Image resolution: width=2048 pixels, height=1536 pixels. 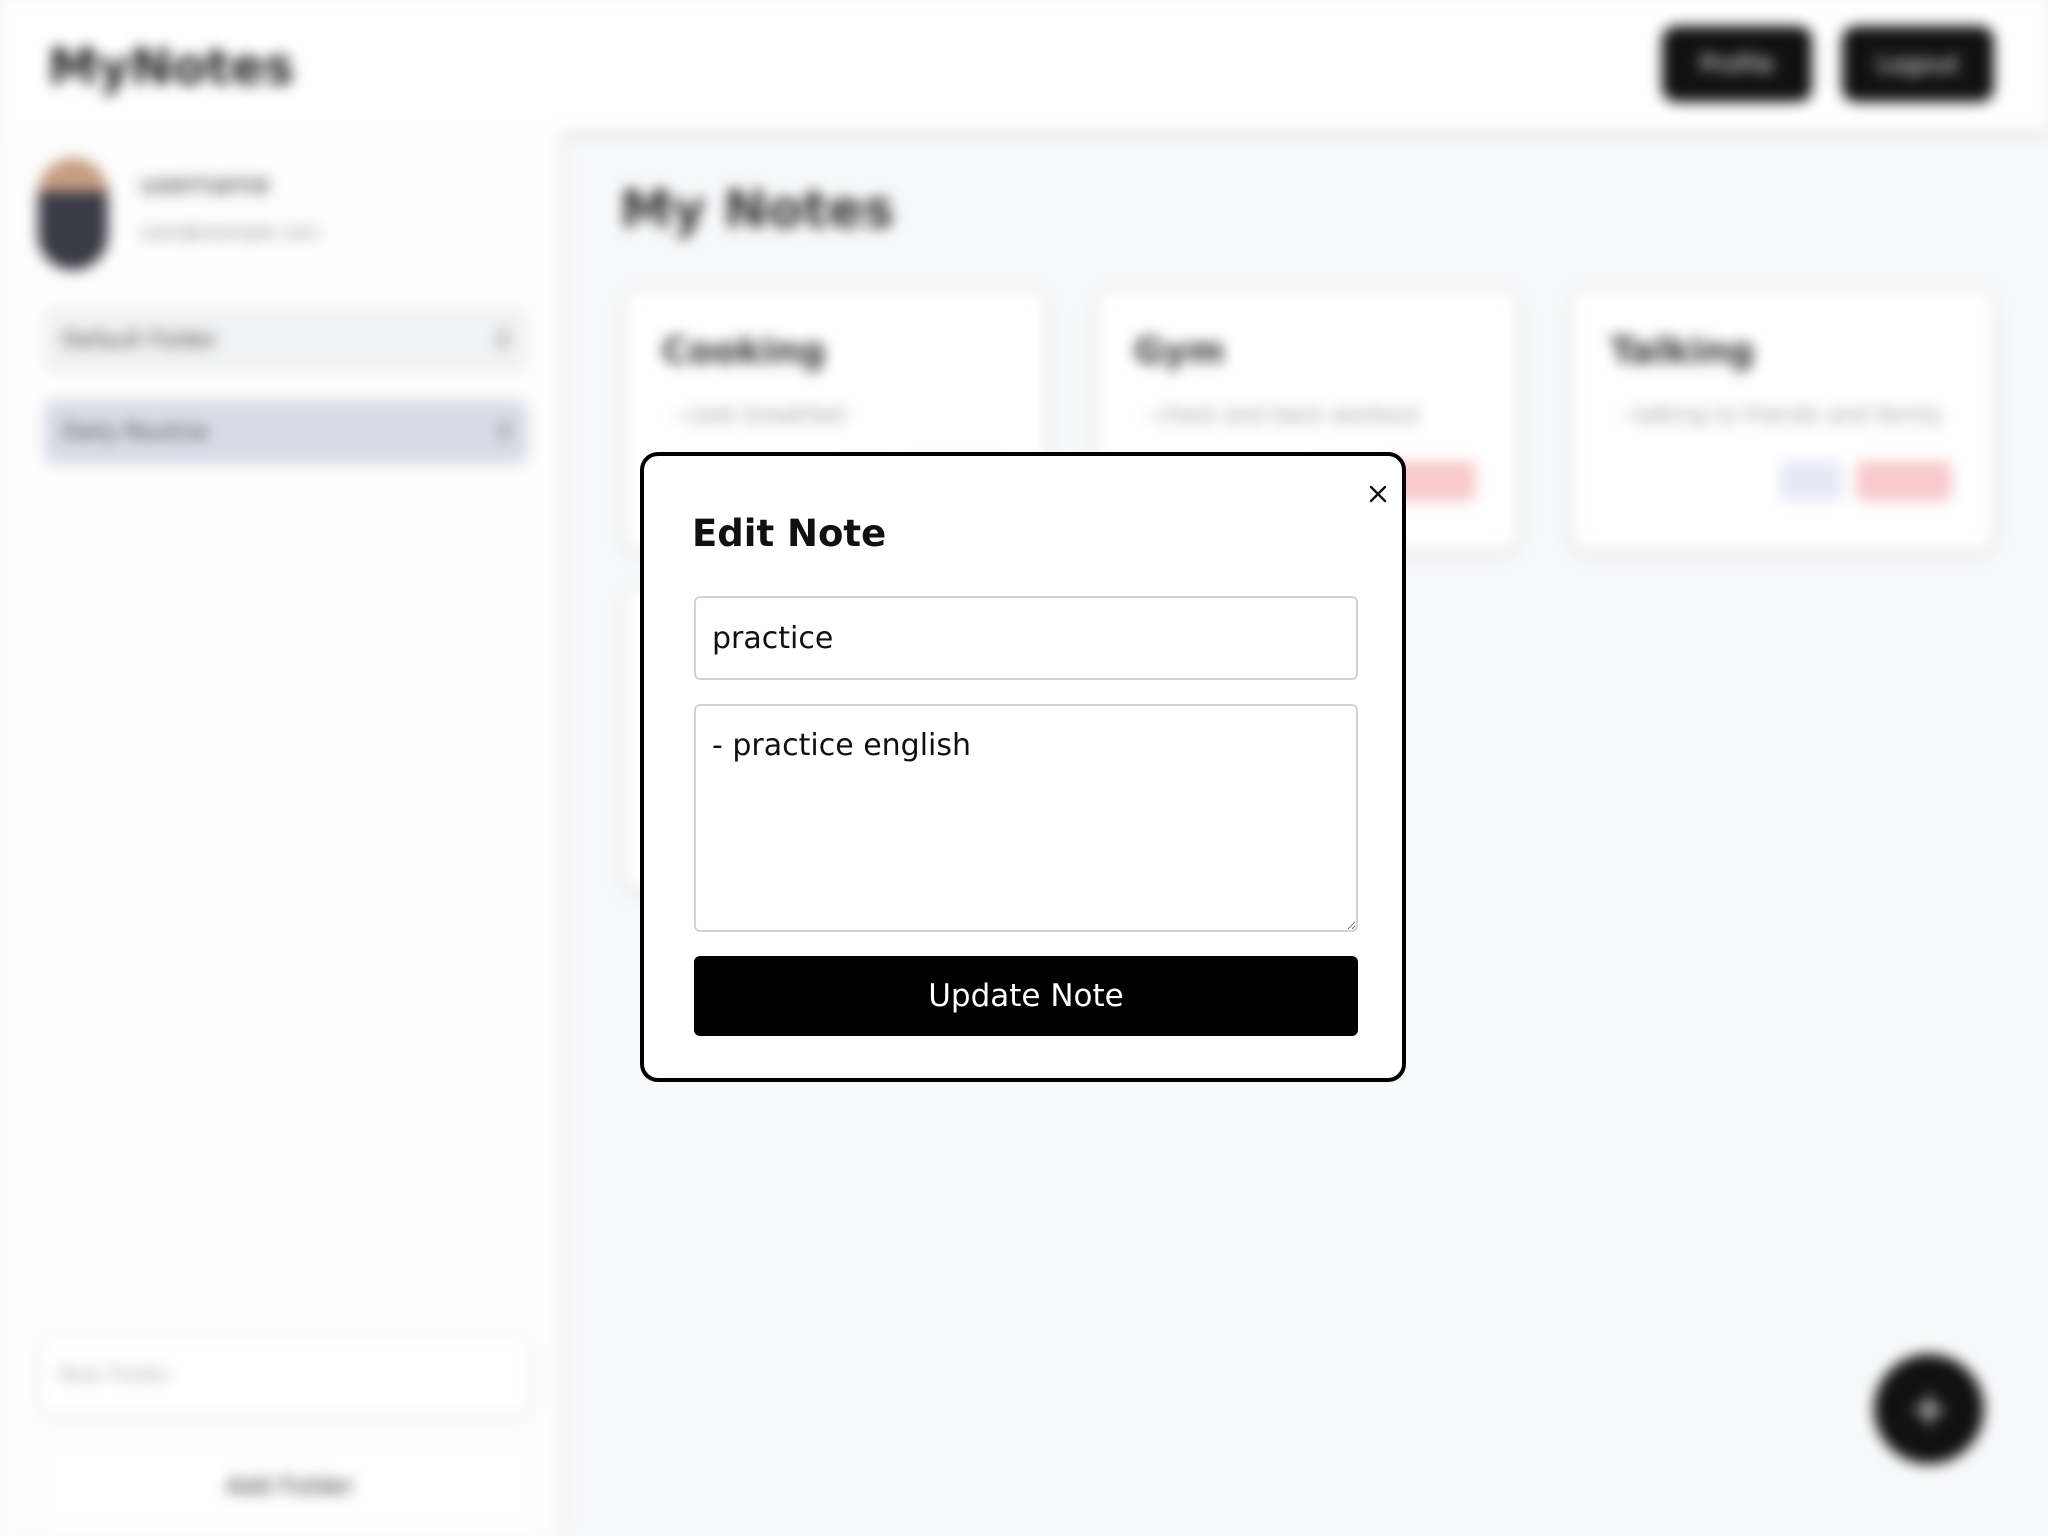 What do you see at coordinates (1929, 1409) in the screenshot?
I see `add-note-button: +` at bounding box center [1929, 1409].